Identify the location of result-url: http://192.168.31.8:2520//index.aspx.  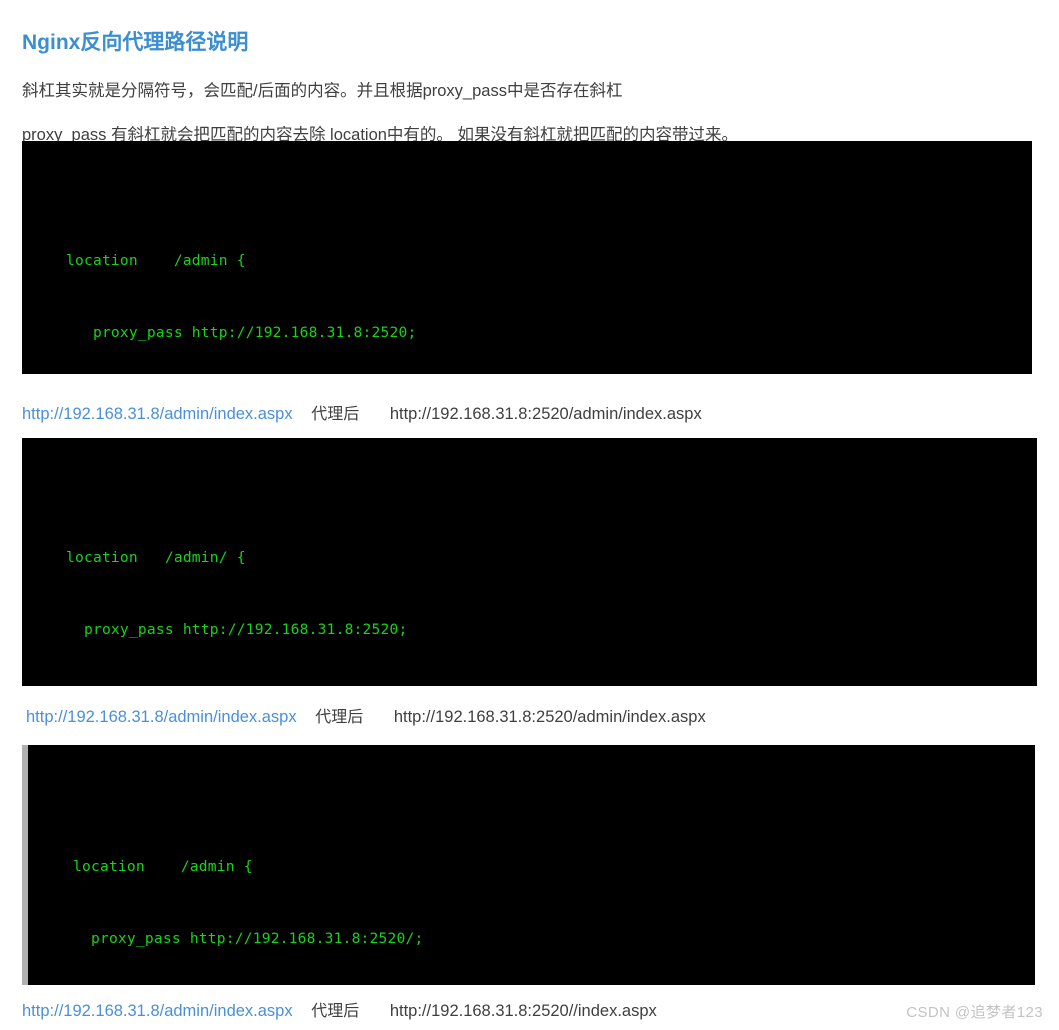
(523, 1011).